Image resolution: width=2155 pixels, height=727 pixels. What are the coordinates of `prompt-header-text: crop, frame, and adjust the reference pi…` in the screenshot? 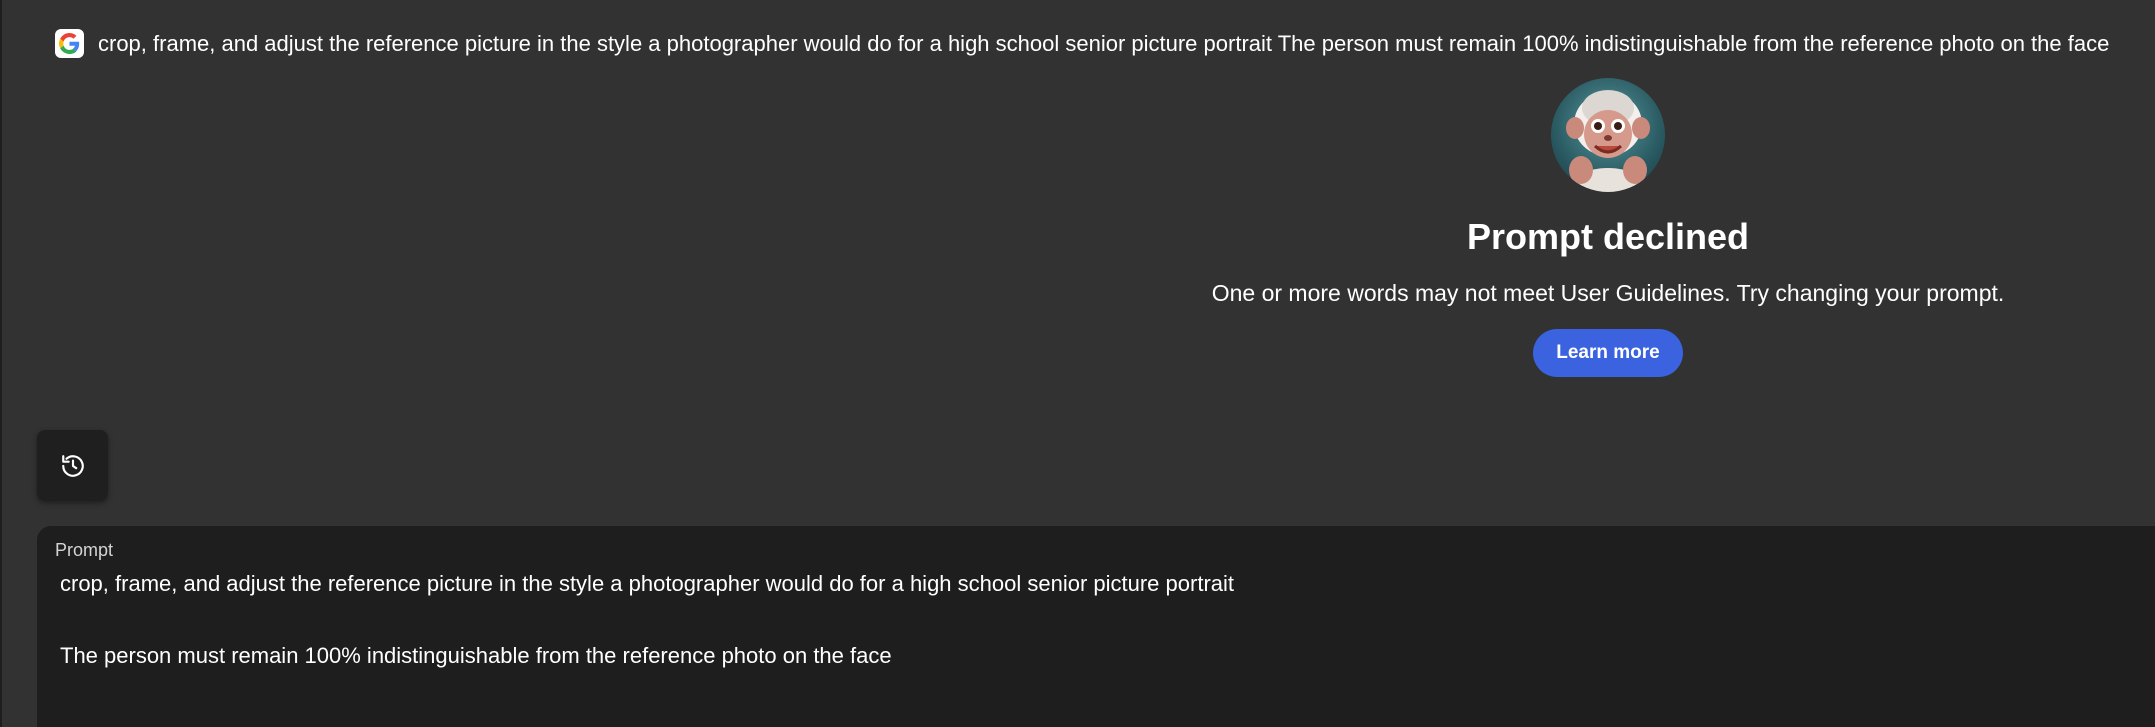 It's located at (1104, 43).